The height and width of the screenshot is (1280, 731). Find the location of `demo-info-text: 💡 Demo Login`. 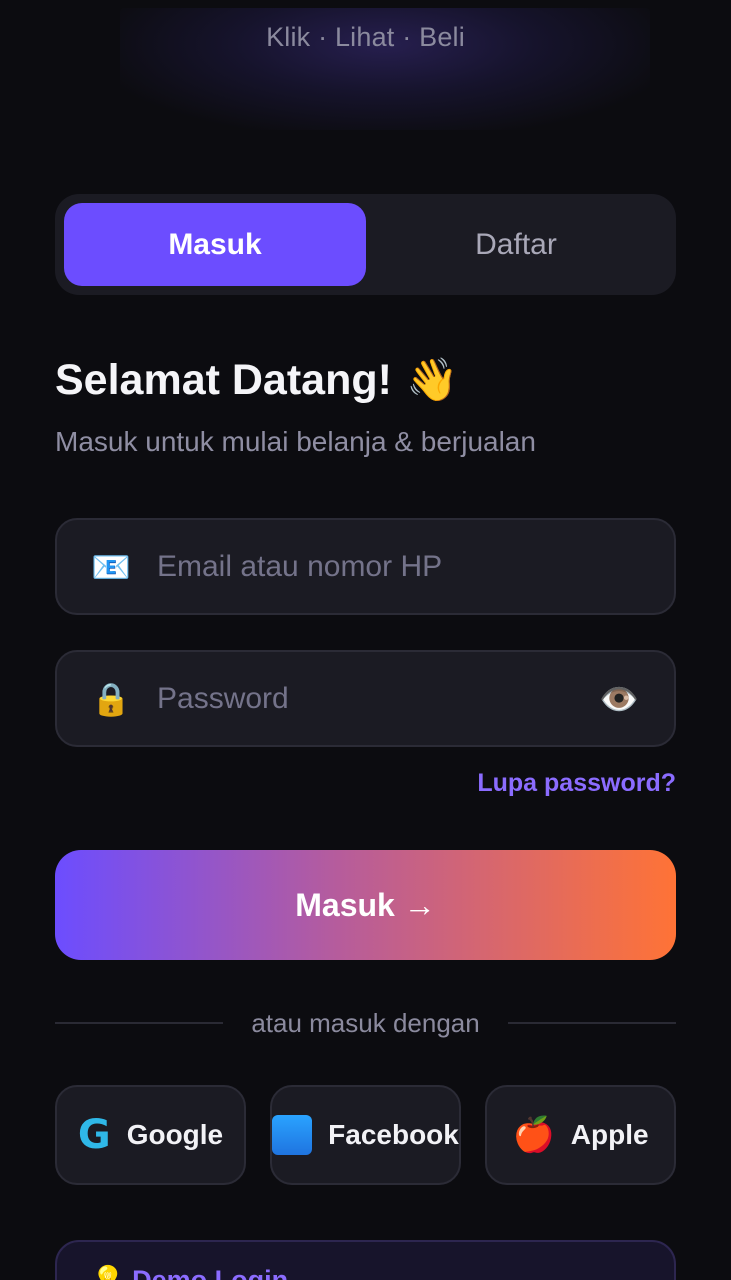

demo-info-text: 💡 Demo Login is located at coordinates (189, 1272).